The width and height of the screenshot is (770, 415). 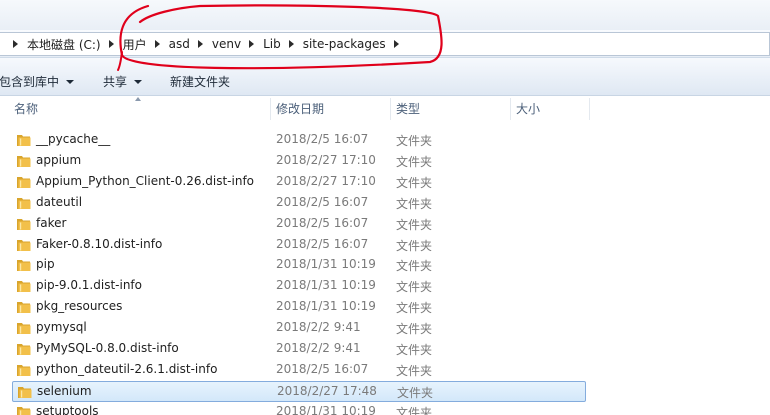 I want to click on file-name: appium, so click(x=59, y=159).